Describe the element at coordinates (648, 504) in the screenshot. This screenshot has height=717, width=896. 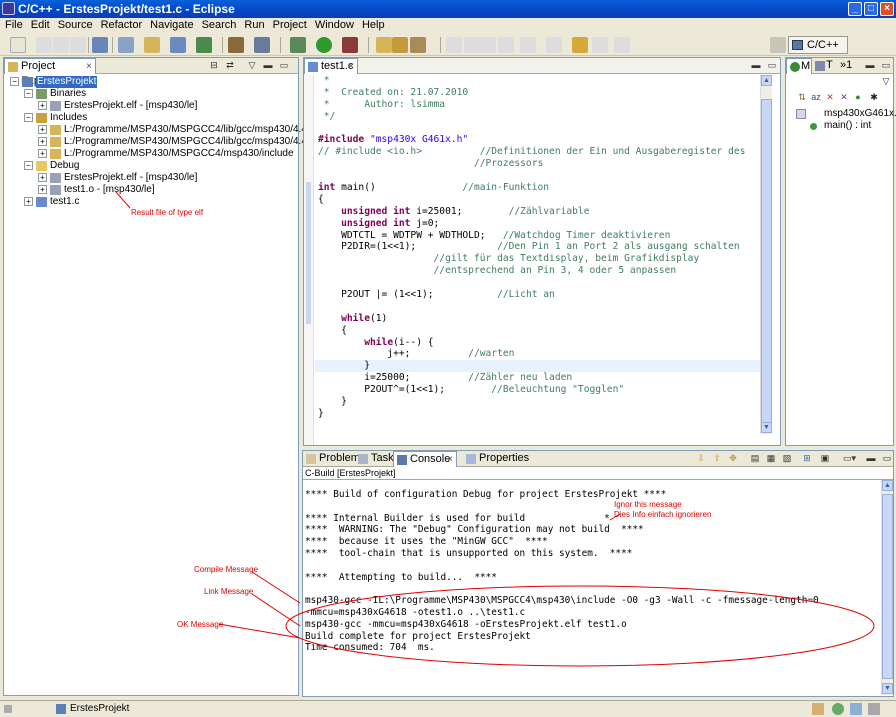
I see `annotation-ignore: Ignor this message` at that location.